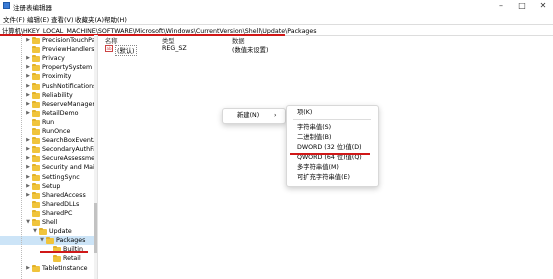  Describe the element at coordinates (47, 49) in the screenshot. I see `tree-item: PreviewHandlers` at that location.